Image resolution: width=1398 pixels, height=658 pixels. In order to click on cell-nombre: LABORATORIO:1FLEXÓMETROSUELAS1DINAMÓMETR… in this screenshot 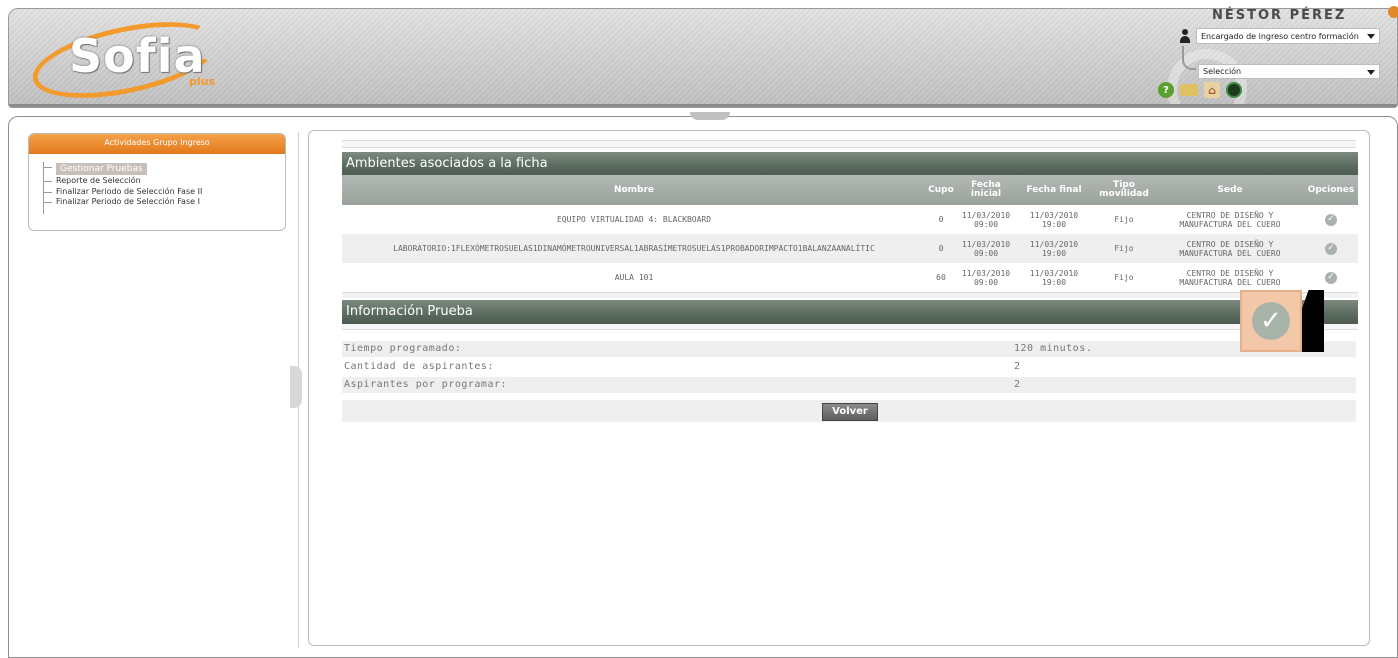, I will do `click(634, 248)`.